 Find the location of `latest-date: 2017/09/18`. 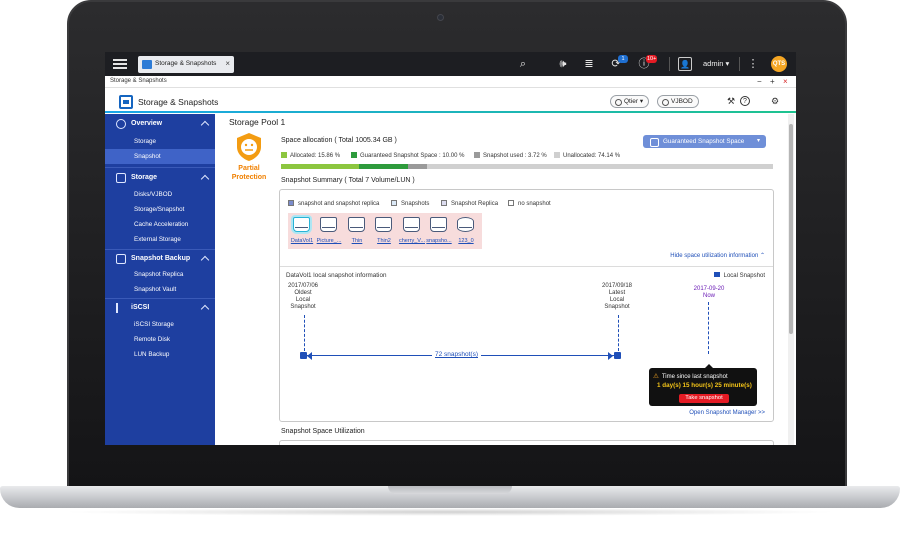

latest-date: 2017/09/18 is located at coordinates (617, 286).